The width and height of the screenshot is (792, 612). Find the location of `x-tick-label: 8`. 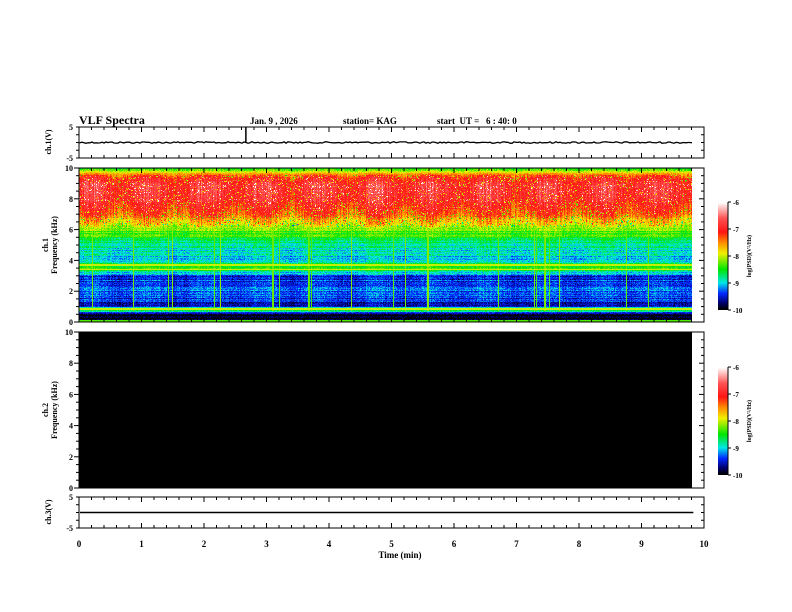

x-tick-label: 8 is located at coordinates (579, 544).